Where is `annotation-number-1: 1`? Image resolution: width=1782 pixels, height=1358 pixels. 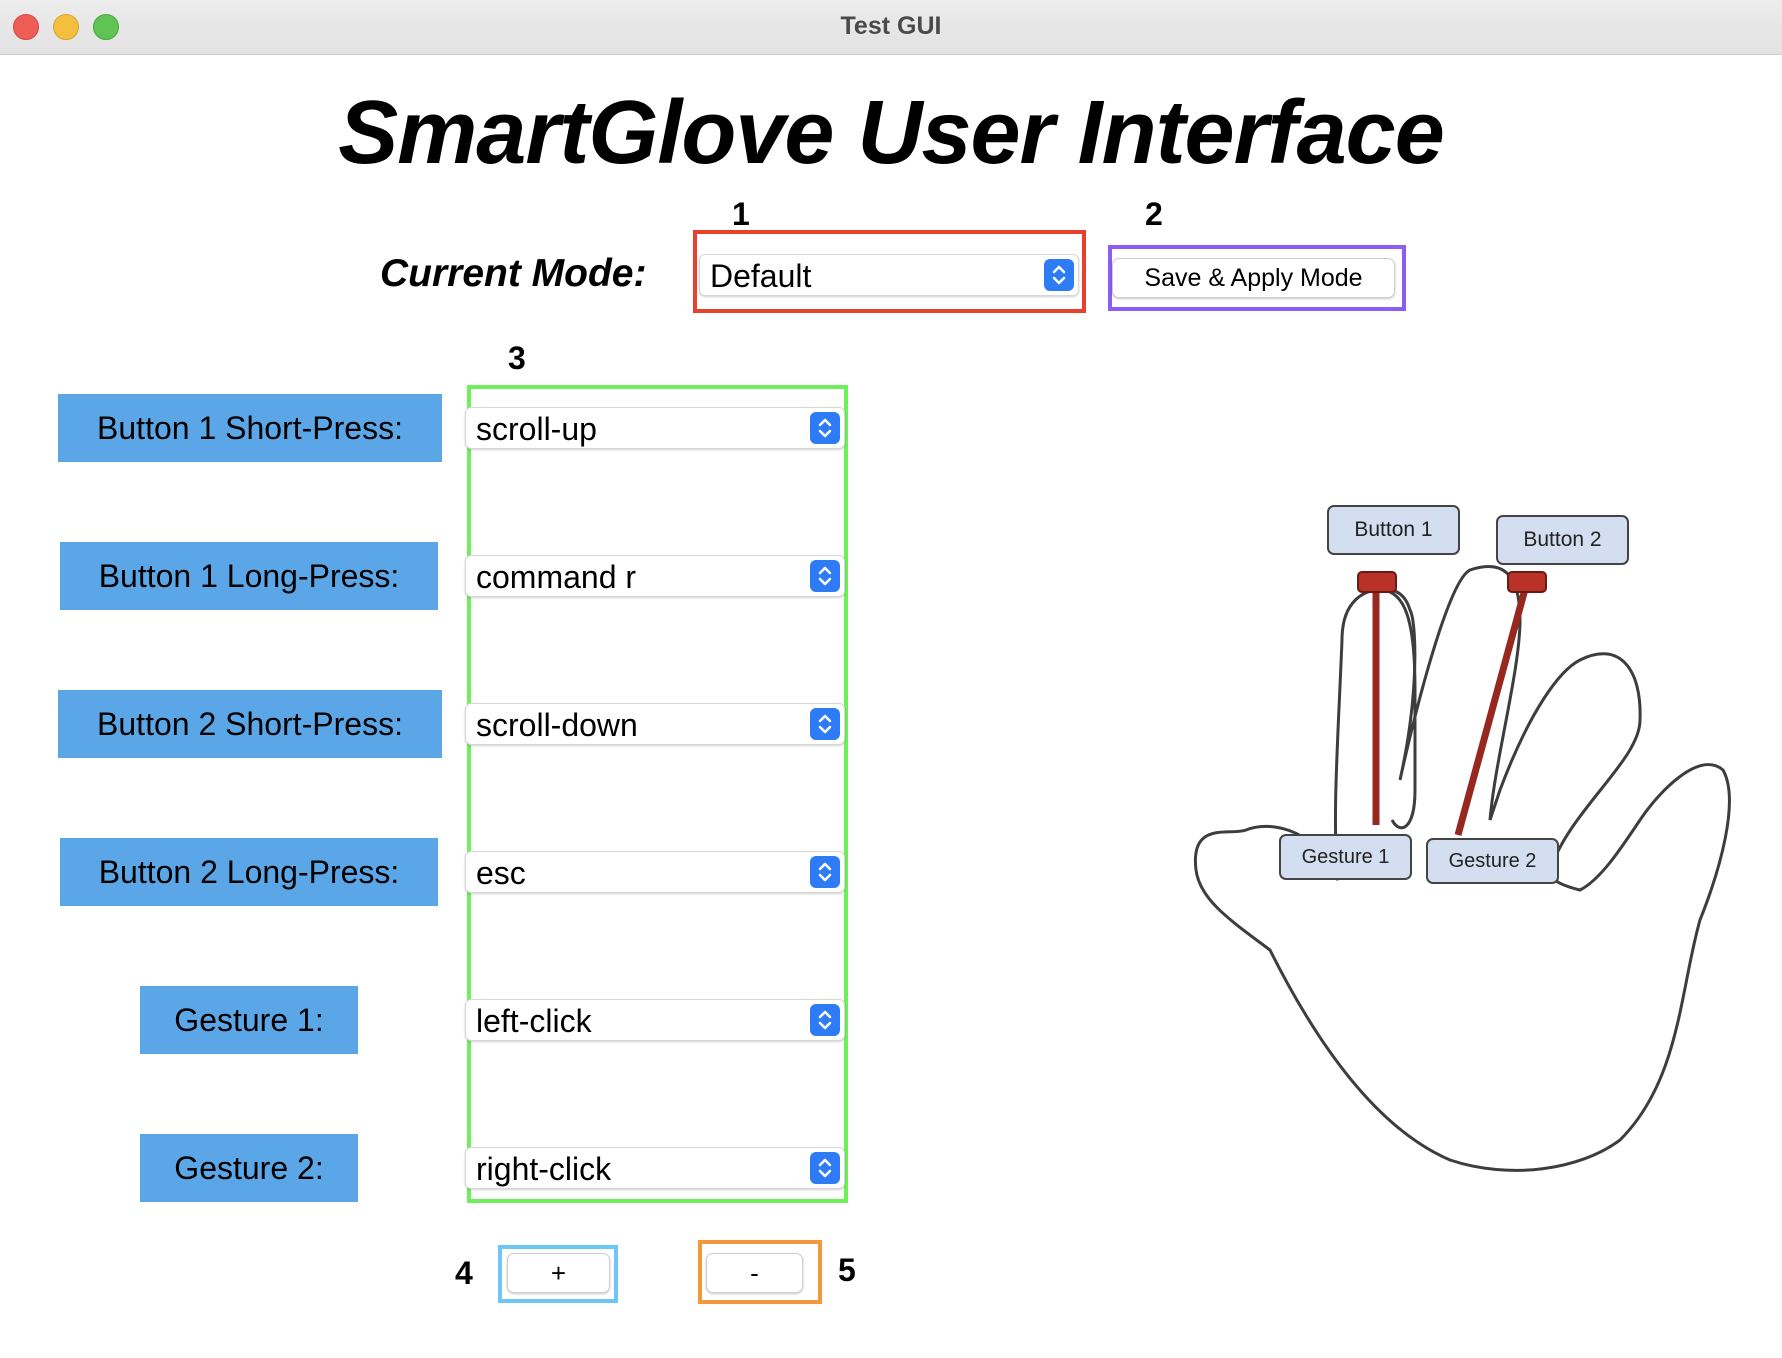
annotation-number-1: 1 is located at coordinates (741, 214).